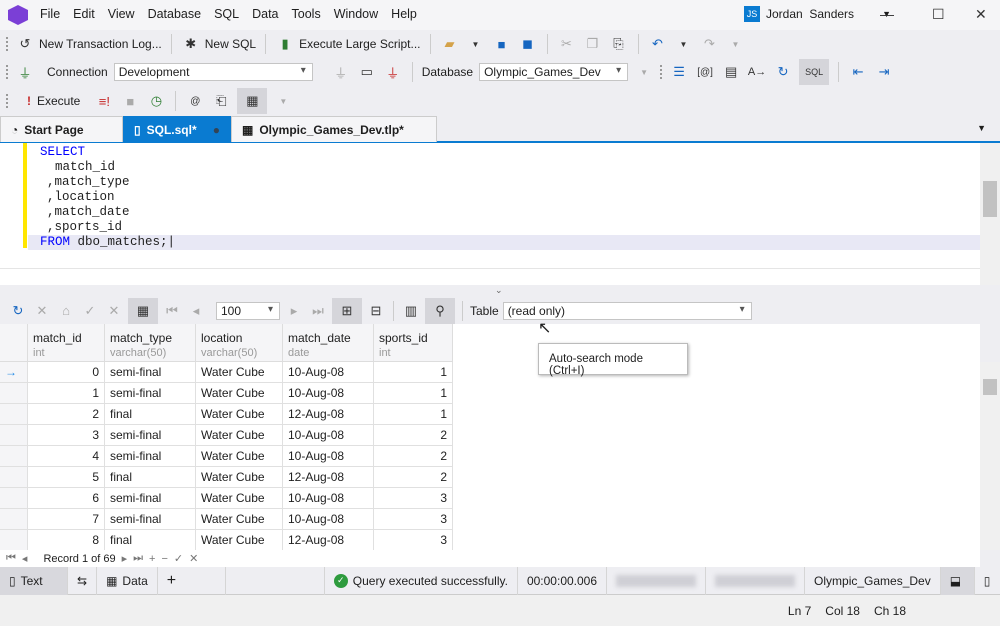 The height and width of the screenshot is (626, 1000). What do you see at coordinates (413, 456) in the screenshot?
I see `cell-sports_id: 2` at bounding box center [413, 456].